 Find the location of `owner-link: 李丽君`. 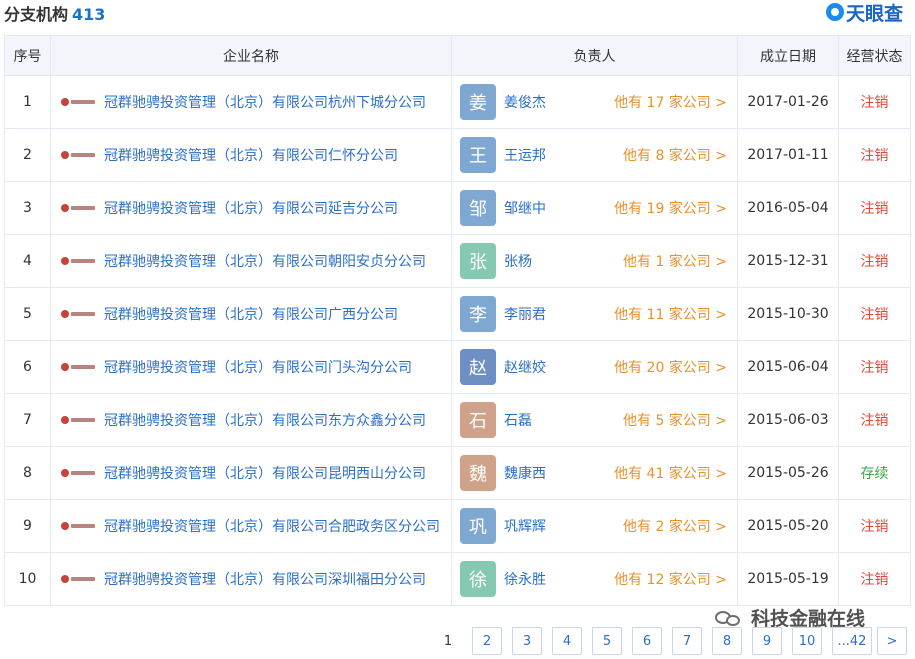

owner-link: 李丽君 is located at coordinates (525, 314).